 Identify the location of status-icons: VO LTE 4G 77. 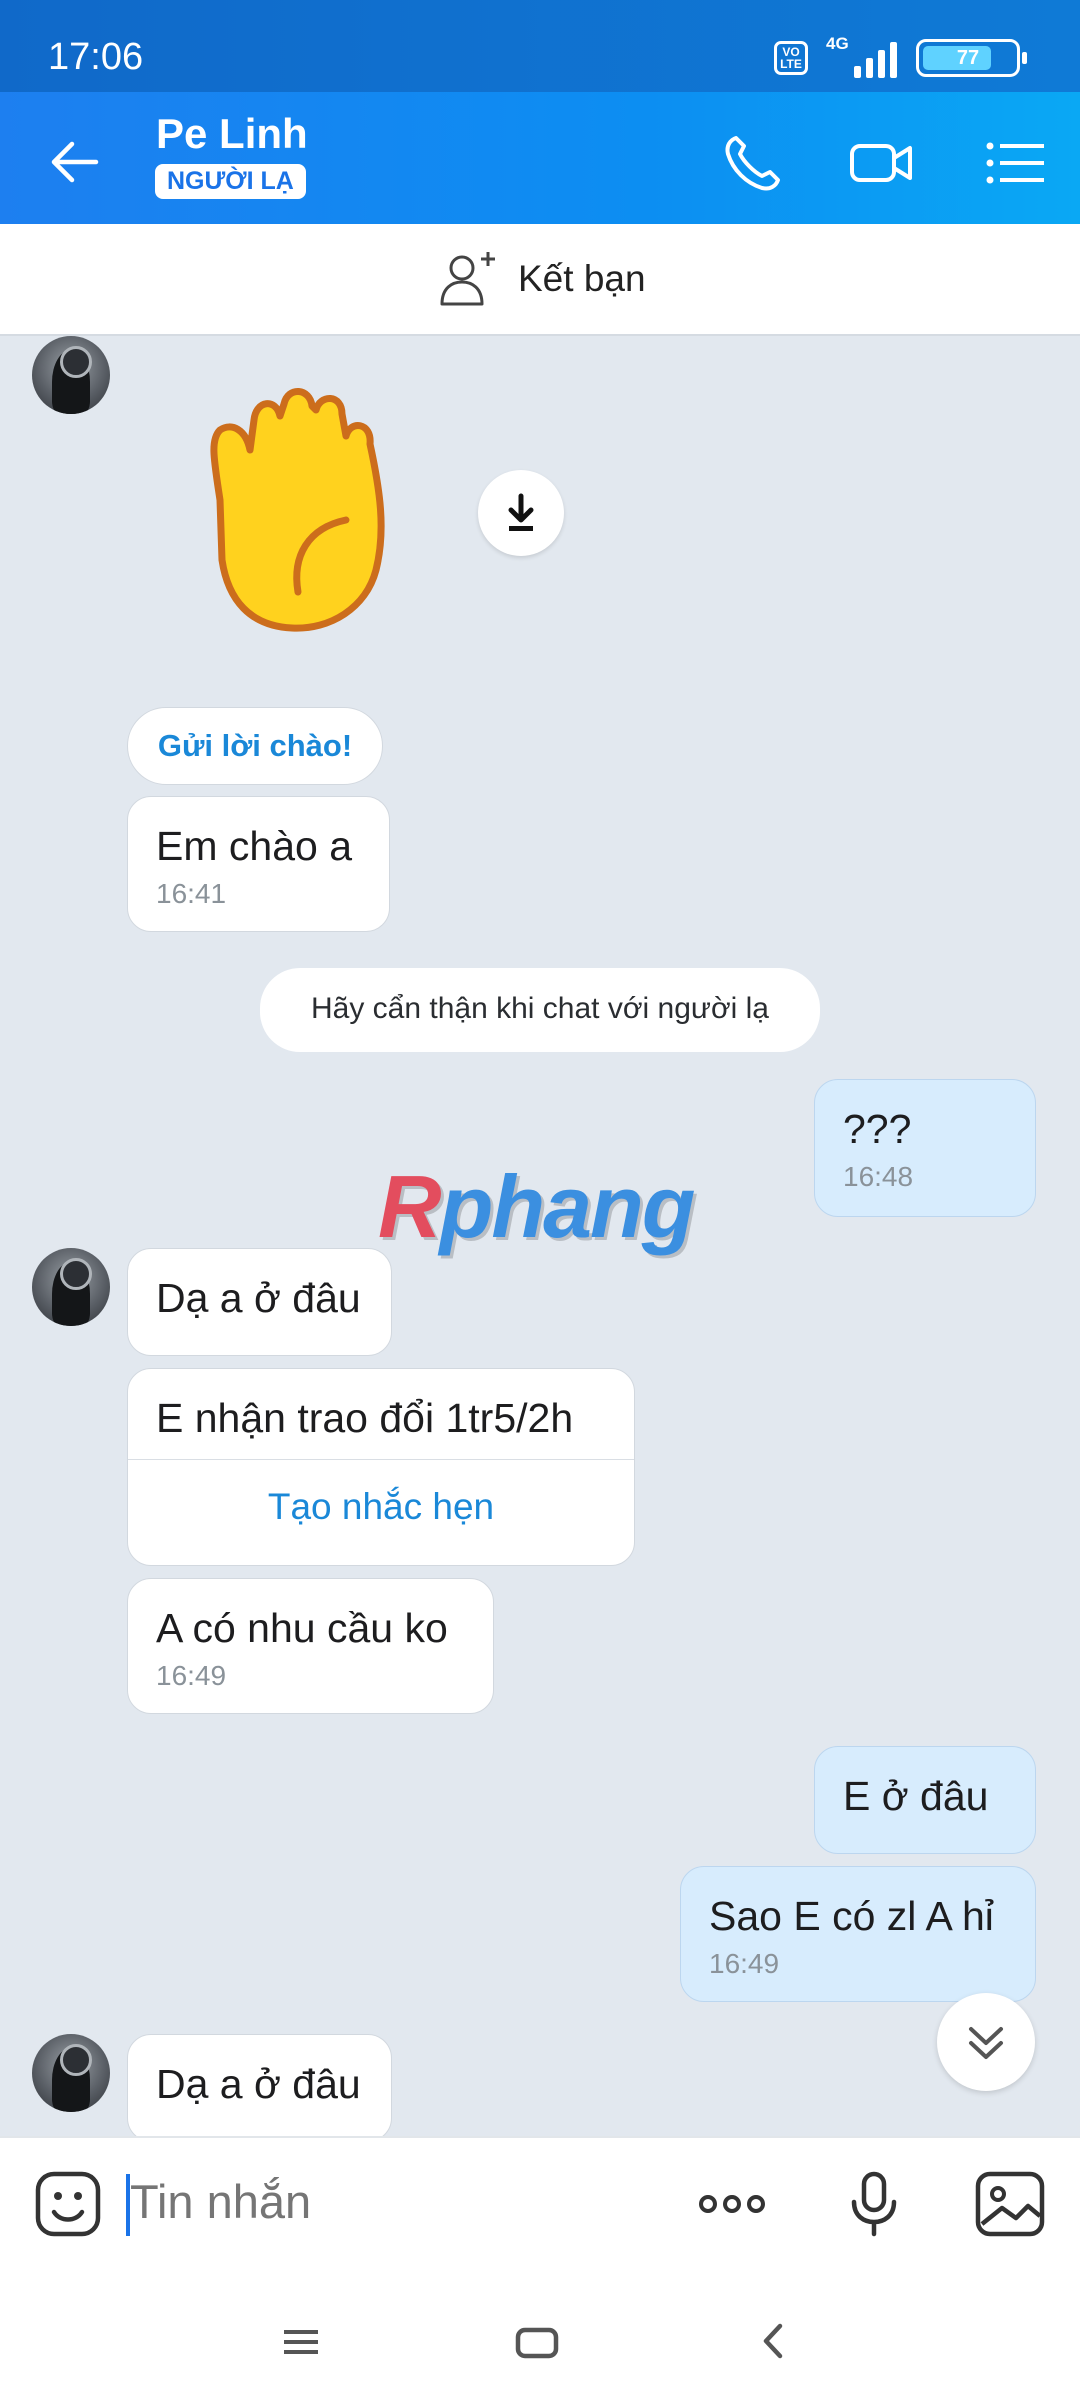
(900, 57).